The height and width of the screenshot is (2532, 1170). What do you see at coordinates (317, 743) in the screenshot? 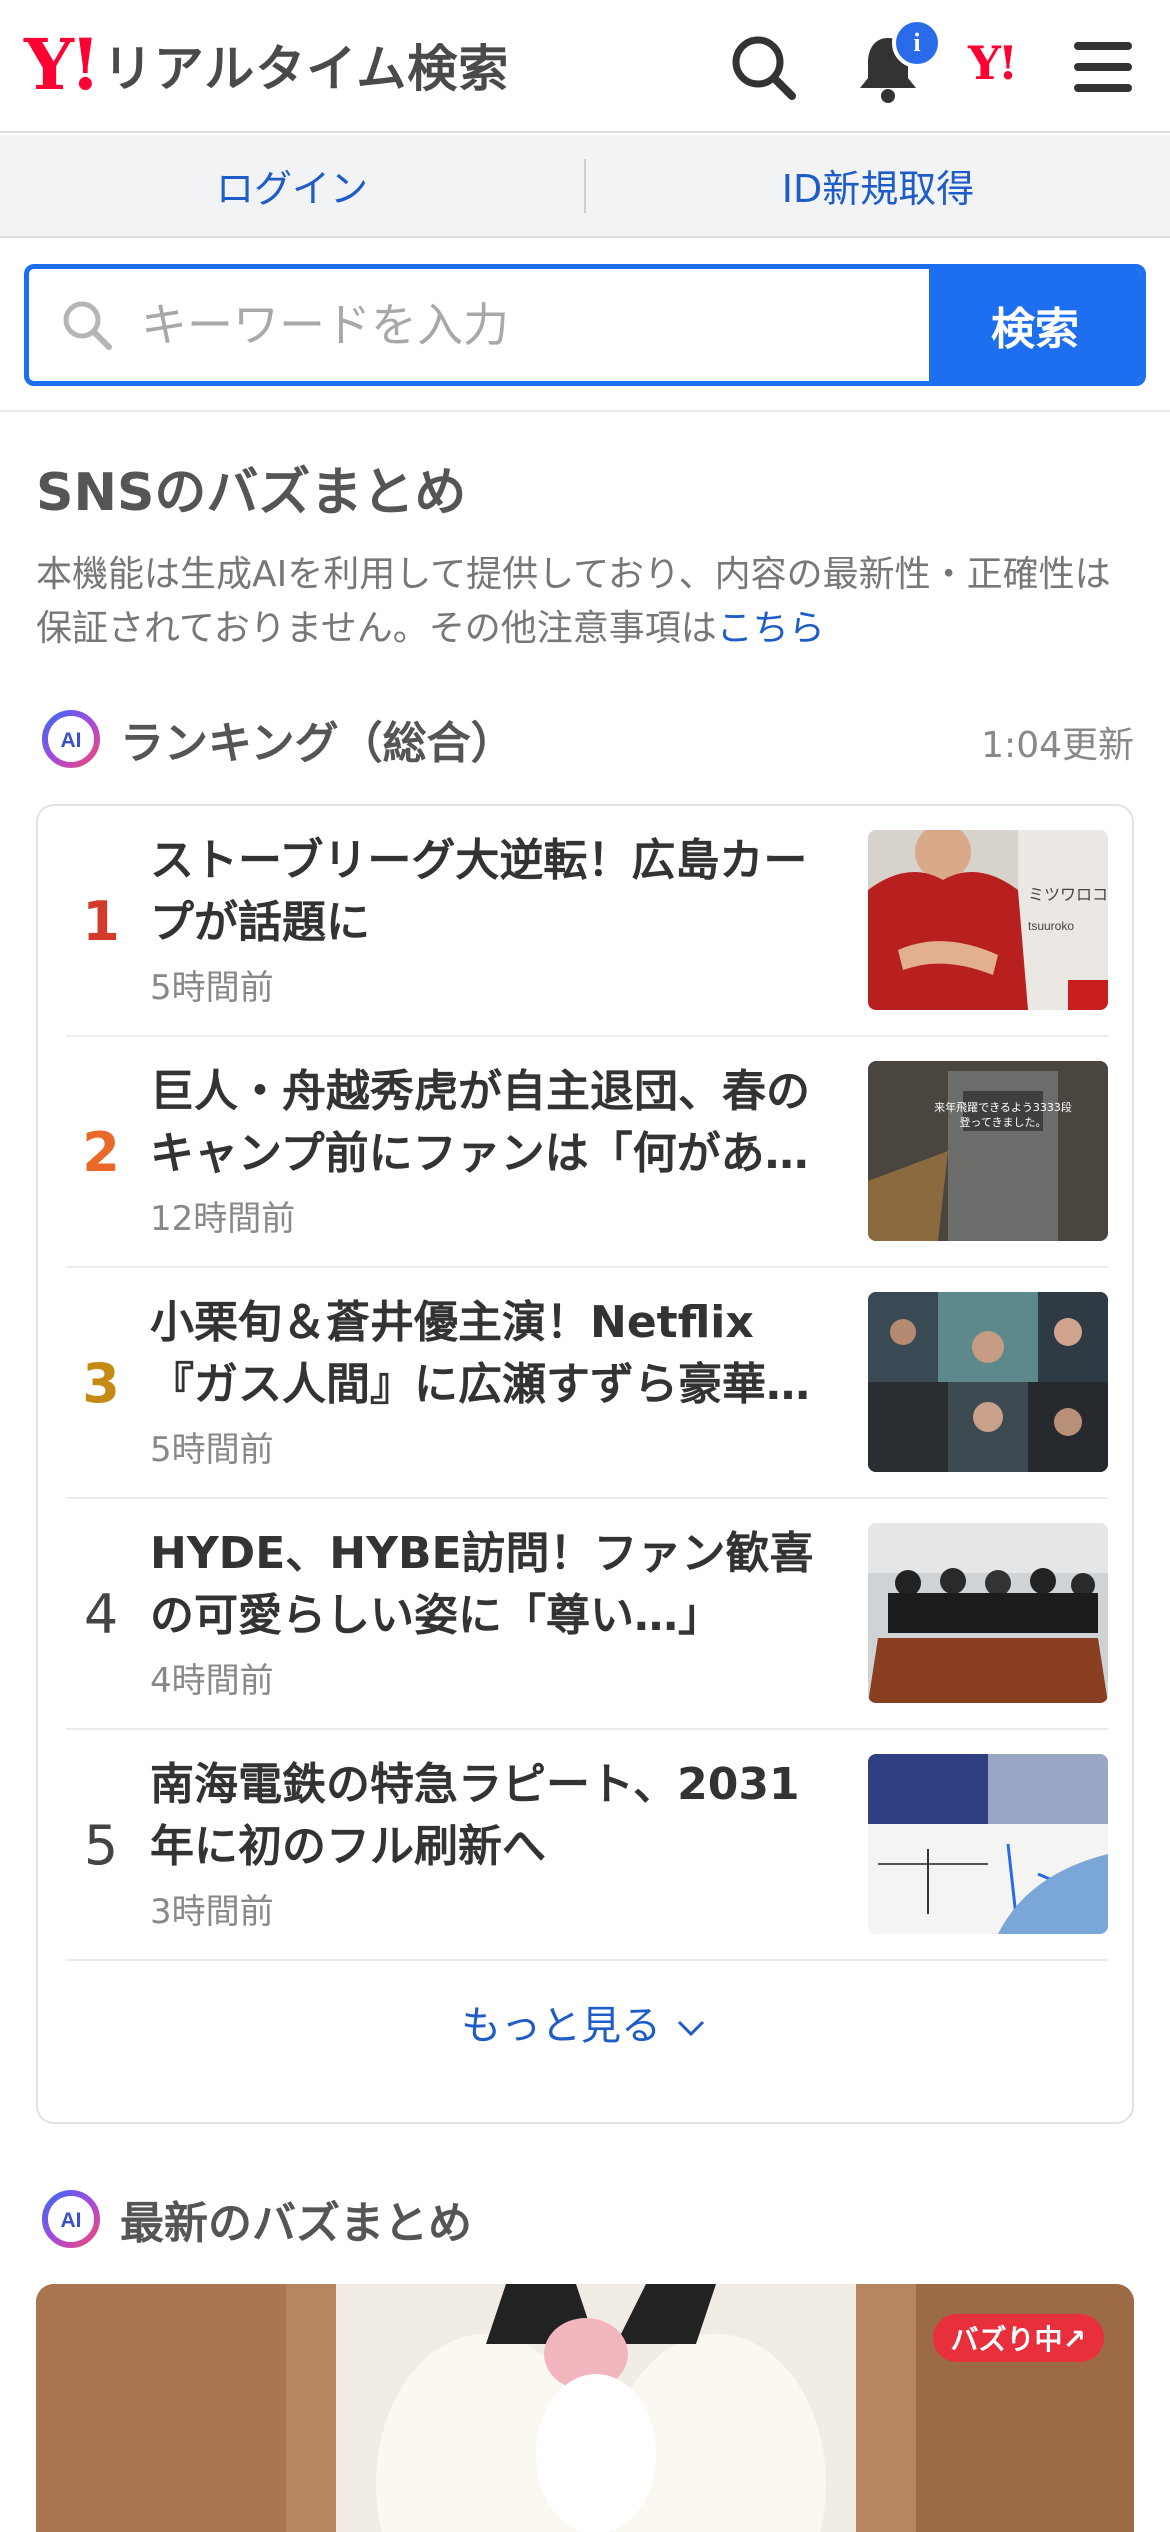
I see `ranking-title: ランキング（総合）` at bounding box center [317, 743].